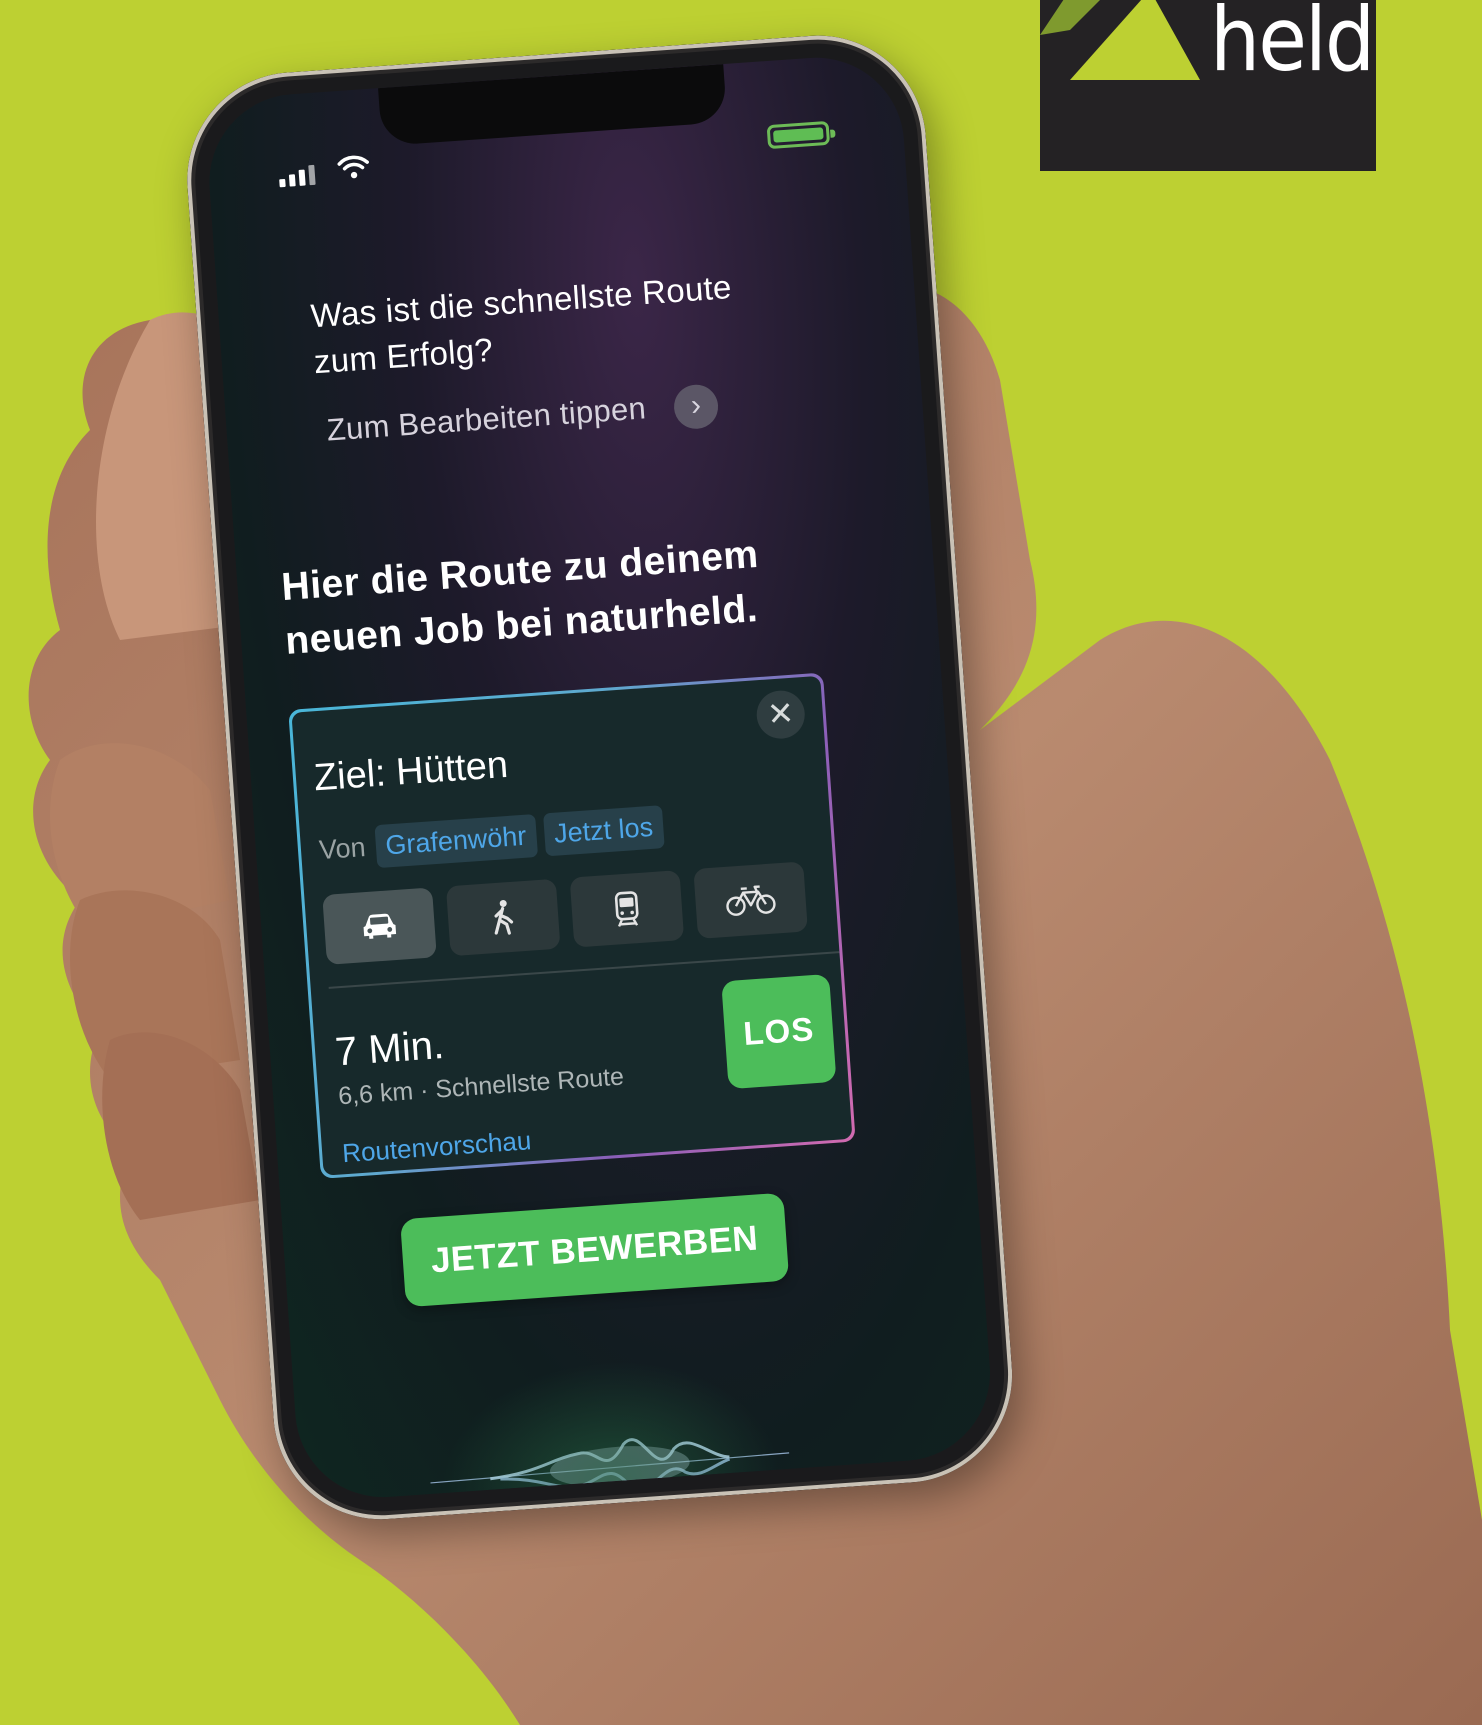 The width and height of the screenshot is (1482, 1725). I want to click on origin-chip: Grafenwöhr, so click(456, 841).